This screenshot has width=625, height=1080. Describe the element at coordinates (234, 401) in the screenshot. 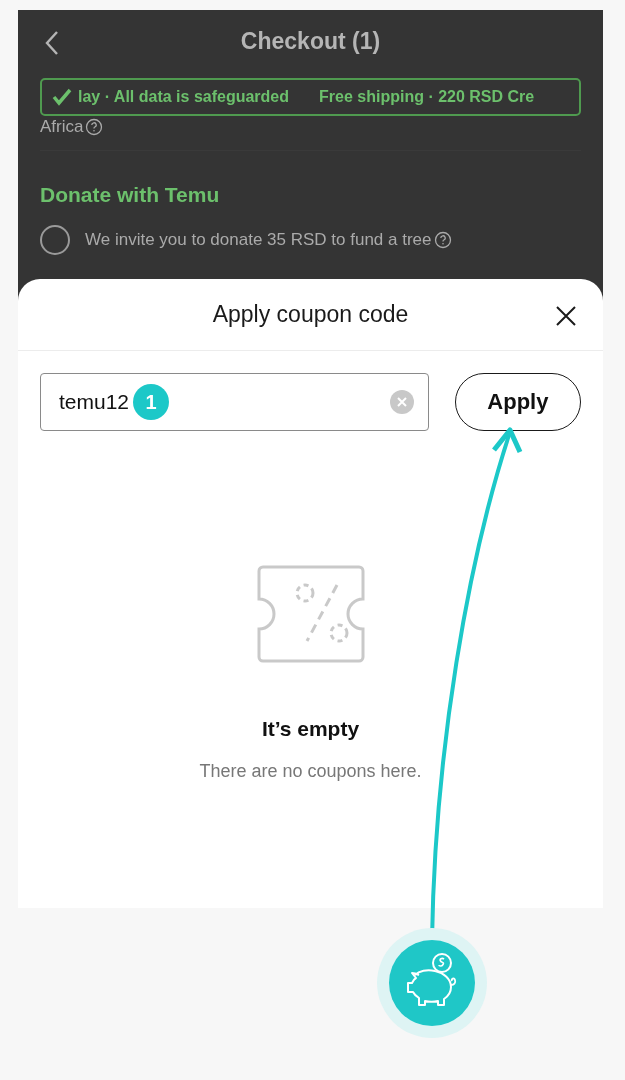

I see `coupon-field: temu12 1` at that location.